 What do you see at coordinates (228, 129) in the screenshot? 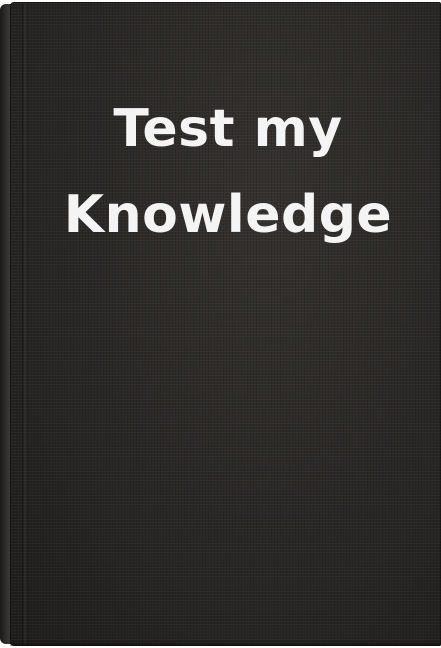
I see `title-line-1: Test my` at bounding box center [228, 129].